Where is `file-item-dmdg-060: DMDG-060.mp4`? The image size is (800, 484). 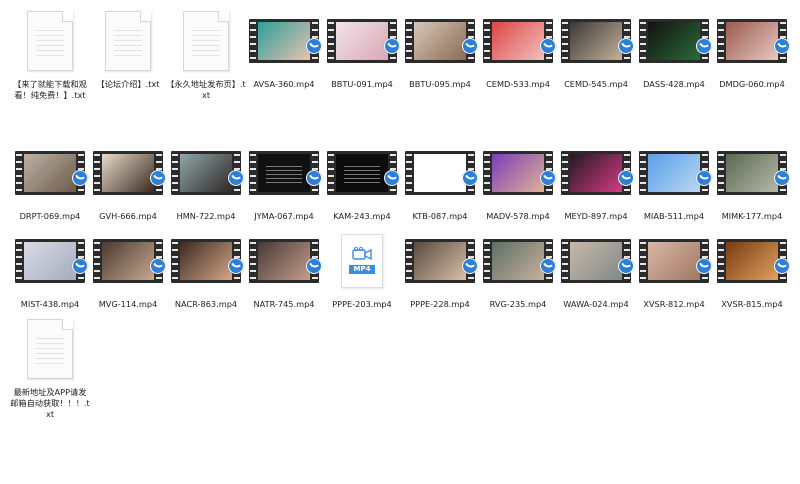
file-item-dmdg-060: DMDG-060.mp4 is located at coordinates (752, 49).